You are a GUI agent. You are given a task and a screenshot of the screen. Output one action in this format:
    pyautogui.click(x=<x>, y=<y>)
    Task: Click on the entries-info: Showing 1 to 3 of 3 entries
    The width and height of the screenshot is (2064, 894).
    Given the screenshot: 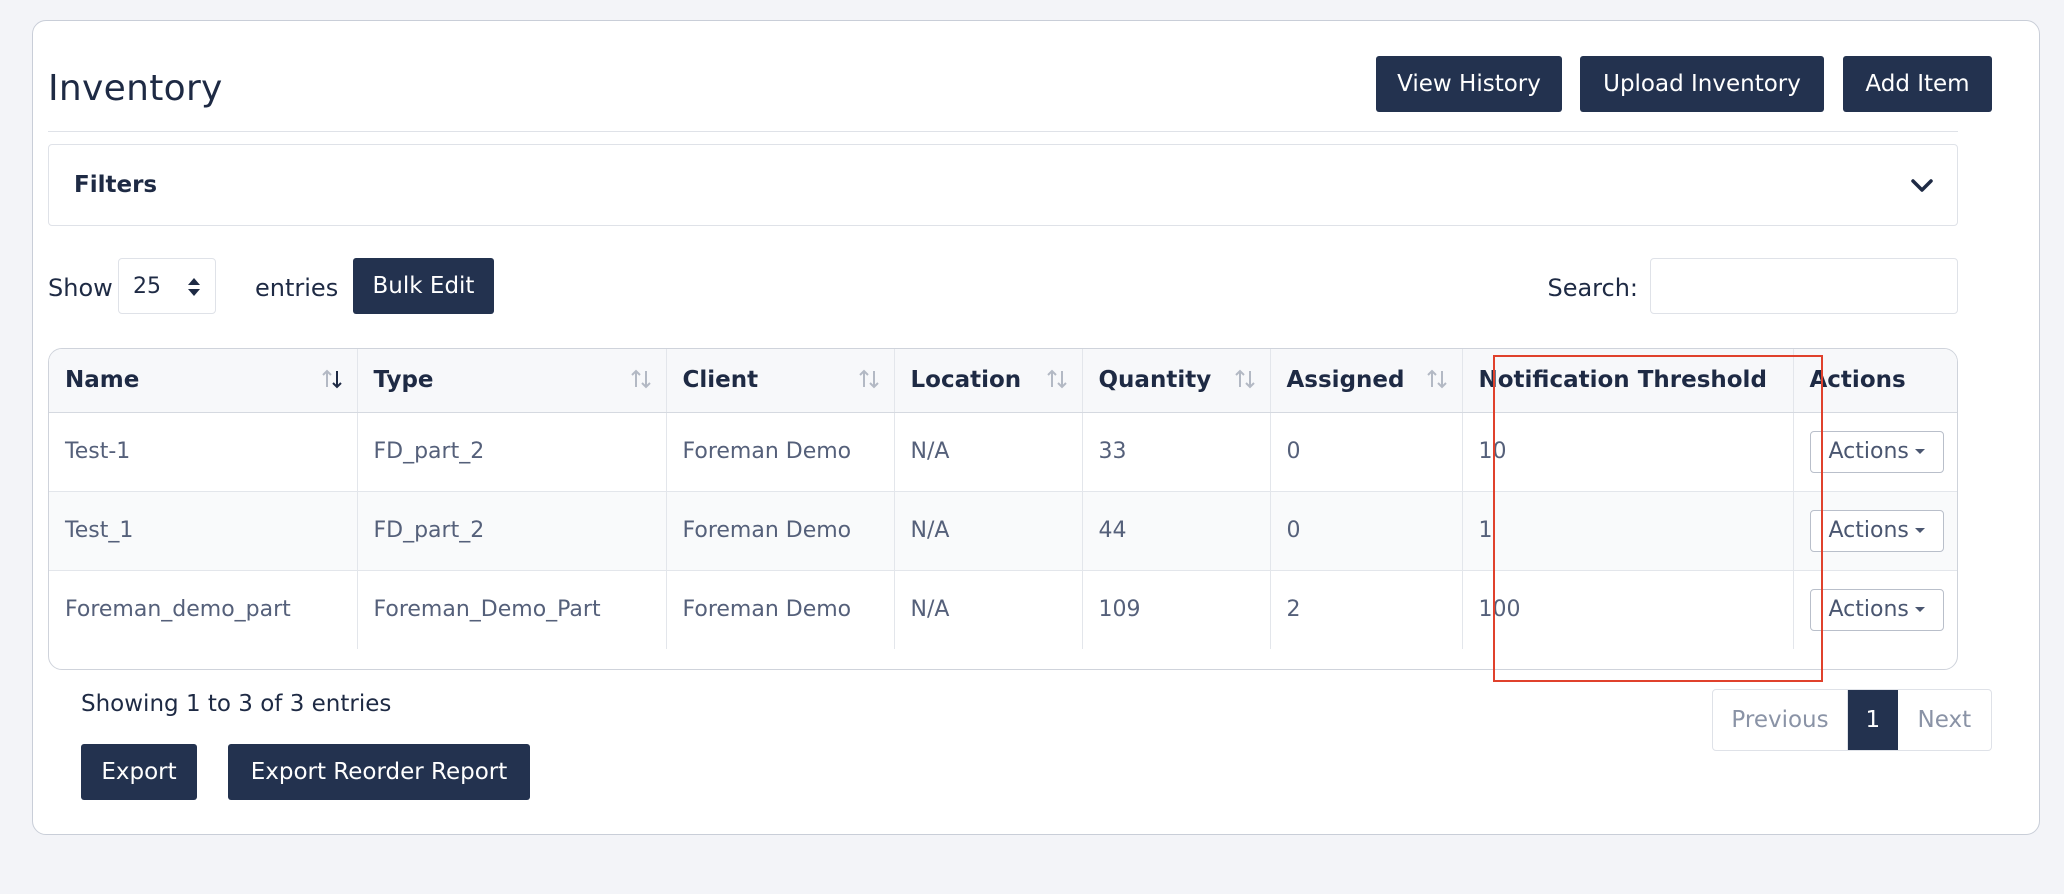 What is the action you would take?
    pyautogui.click(x=236, y=704)
    